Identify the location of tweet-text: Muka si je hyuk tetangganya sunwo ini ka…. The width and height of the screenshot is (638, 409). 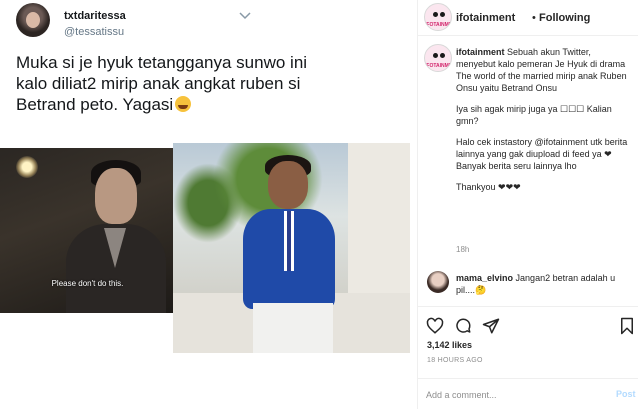
(166, 83).